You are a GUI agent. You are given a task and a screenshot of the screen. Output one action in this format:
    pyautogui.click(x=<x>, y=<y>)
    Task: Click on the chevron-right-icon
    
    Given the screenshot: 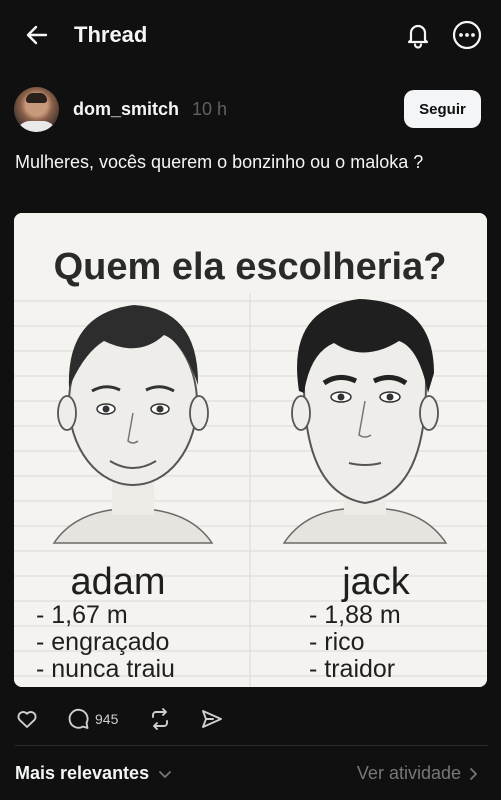 What is the action you would take?
    pyautogui.click(x=473, y=773)
    